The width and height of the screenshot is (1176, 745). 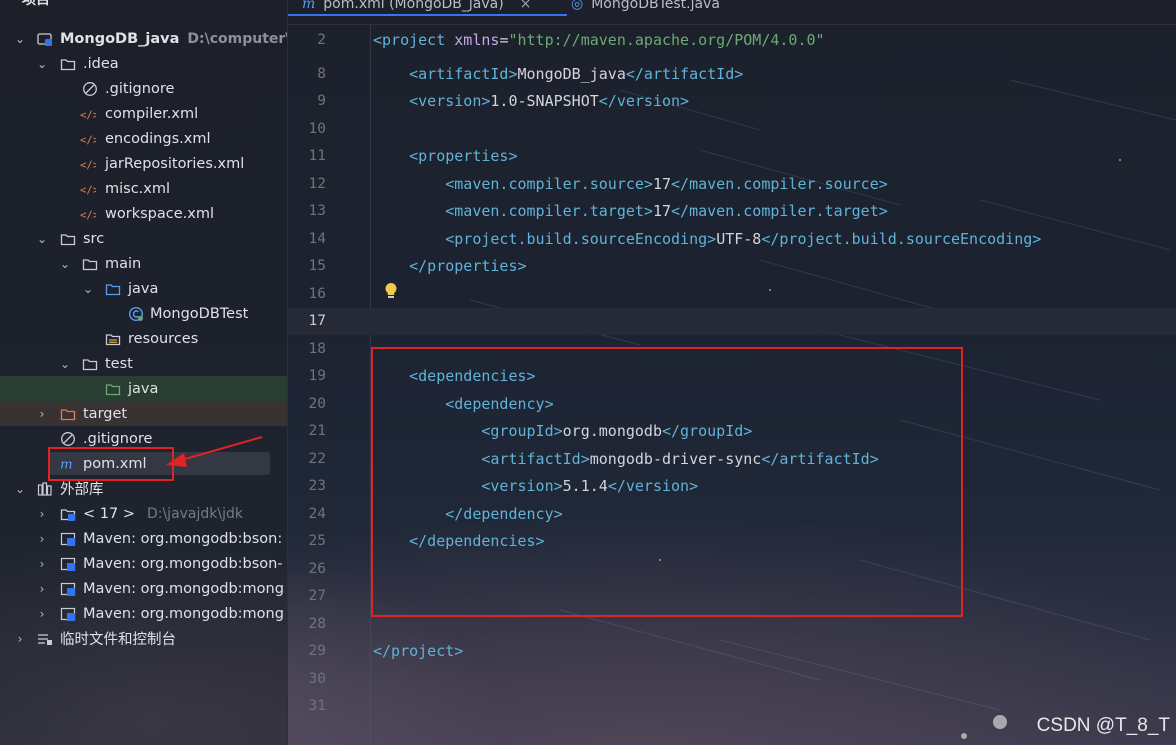 What do you see at coordinates (119, 363) in the screenshot?
I see `tree-item-label: test` at bounding box center [119, 363].